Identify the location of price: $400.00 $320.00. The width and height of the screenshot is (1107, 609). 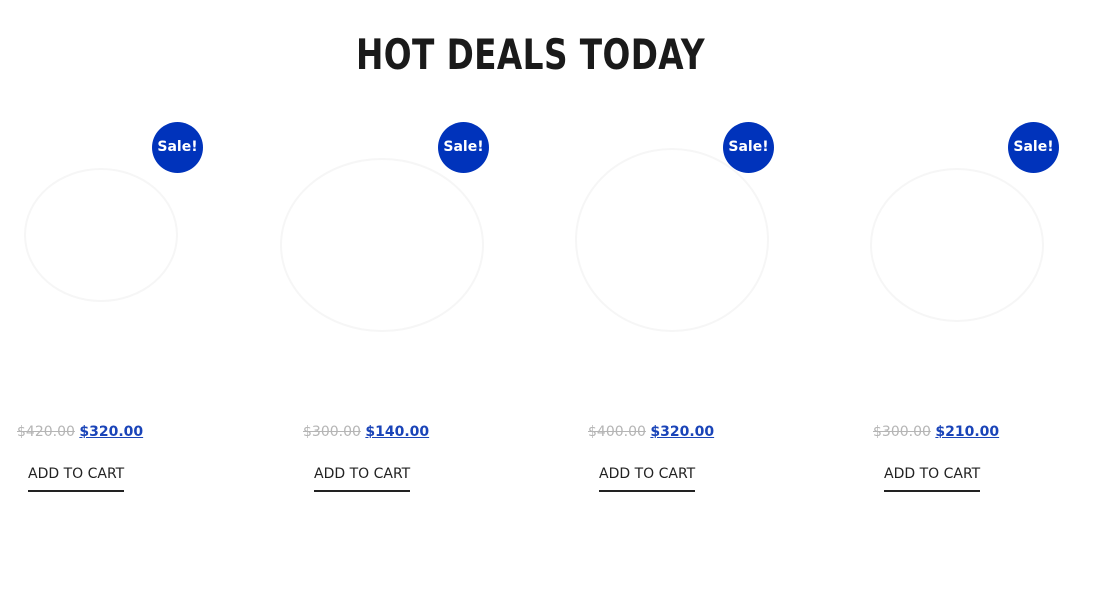
(651, 432).